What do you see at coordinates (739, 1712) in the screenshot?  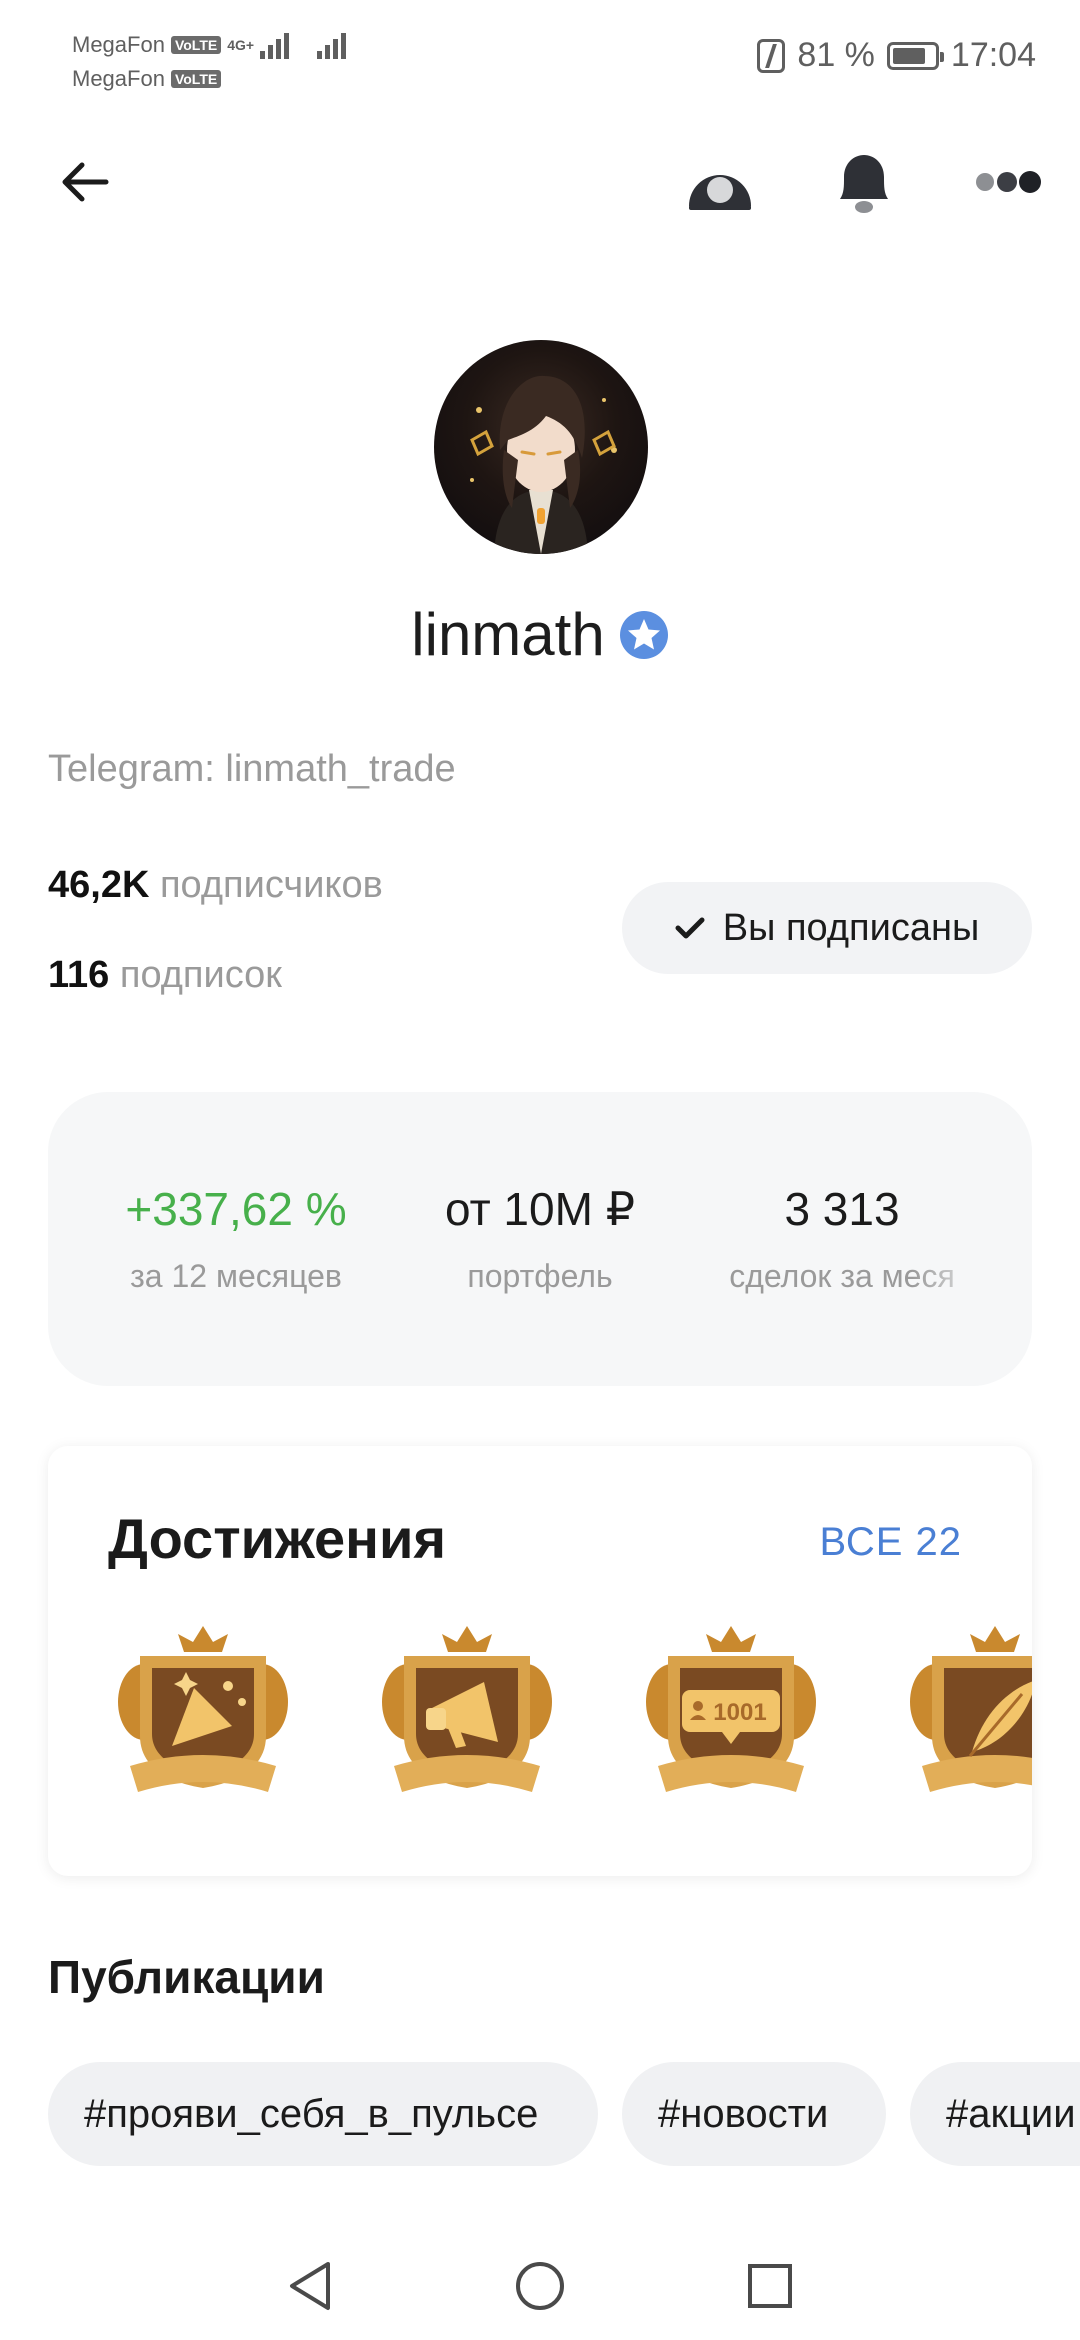 I see `badge-label: 1001` at bounding box center [739, 1712].